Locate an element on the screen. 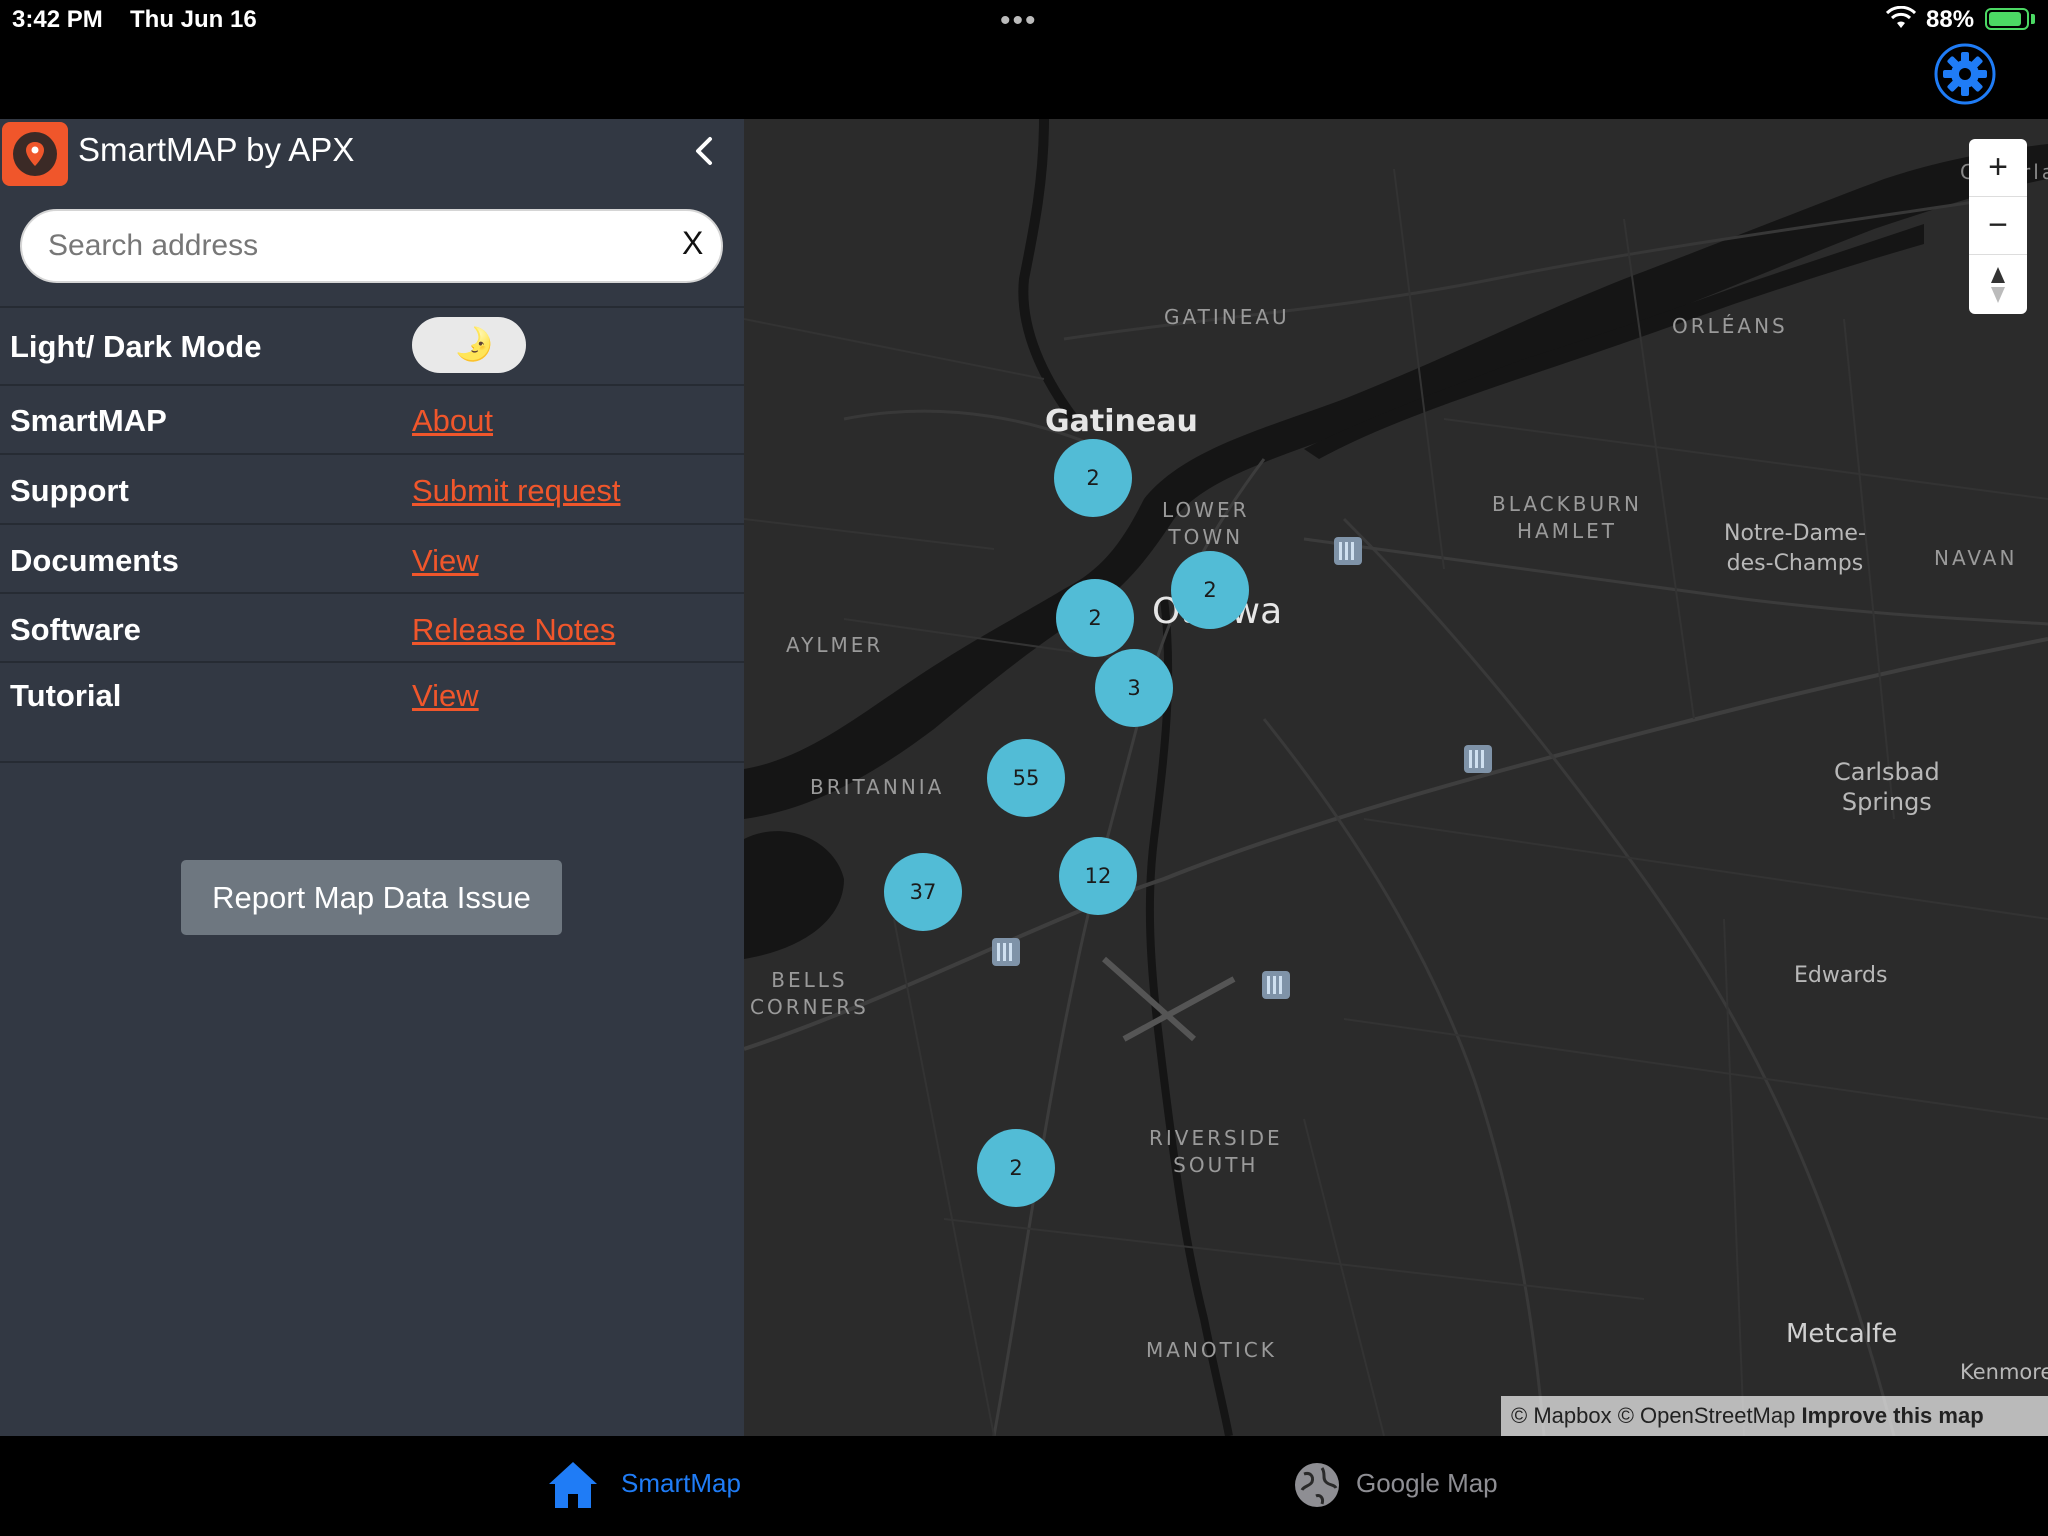 The image size is (2048, 1536). map-label: BLACKBURN HAMLET is located at coordinates (1567, 517).